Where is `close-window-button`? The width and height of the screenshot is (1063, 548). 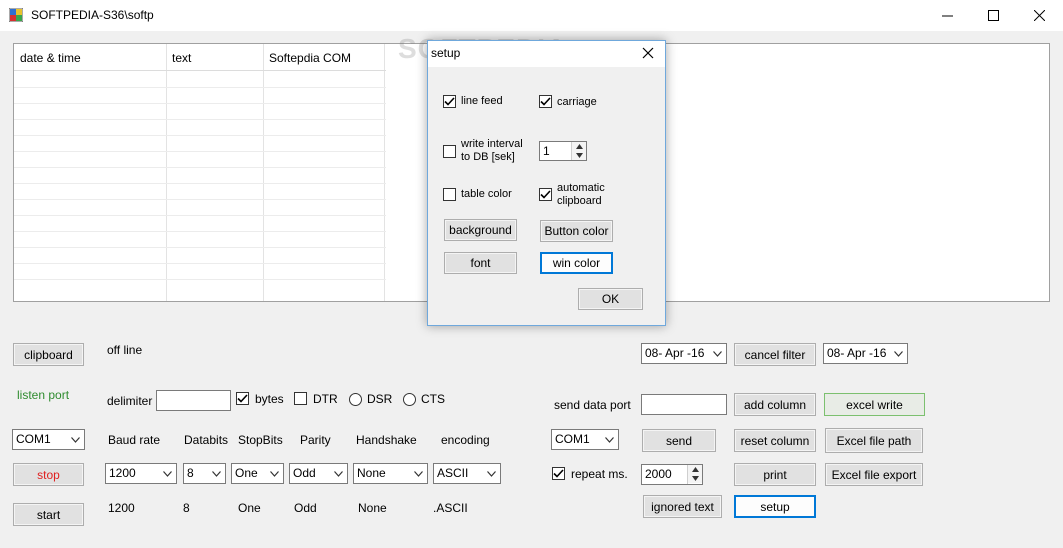 close-window-button is located at coordinates (1039, 15).